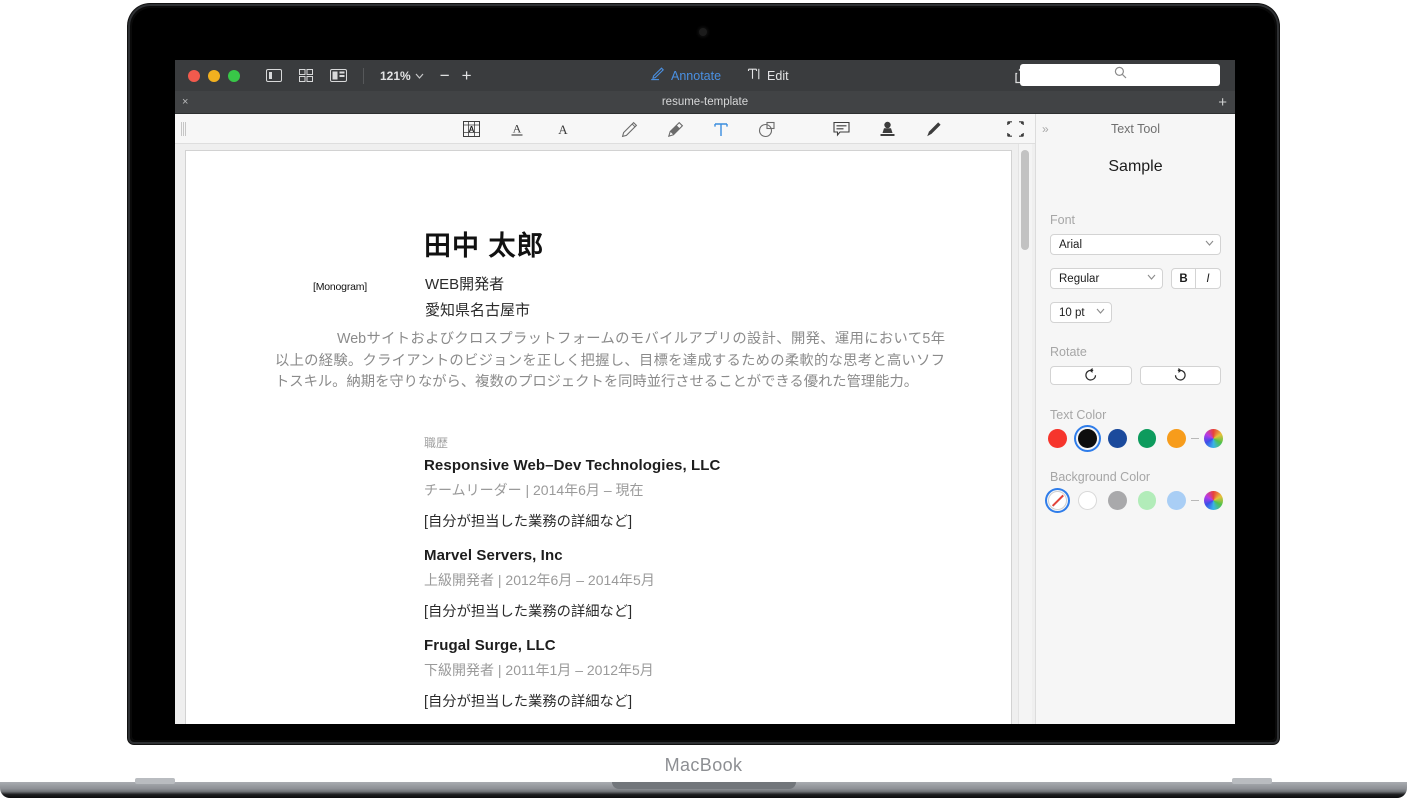  What do you see at coordinates (1135, 438) in the screenshot?
I see `text-color-swatches` at bounding box center [1135, 438].